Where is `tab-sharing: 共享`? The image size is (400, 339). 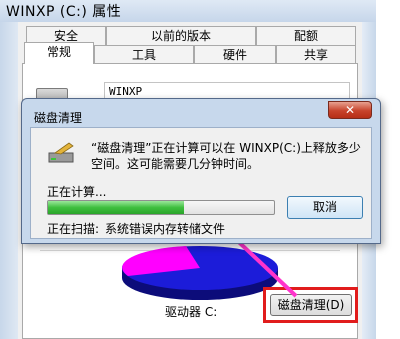 tab-sharing: 共享 is located at coordinates (316, 54).